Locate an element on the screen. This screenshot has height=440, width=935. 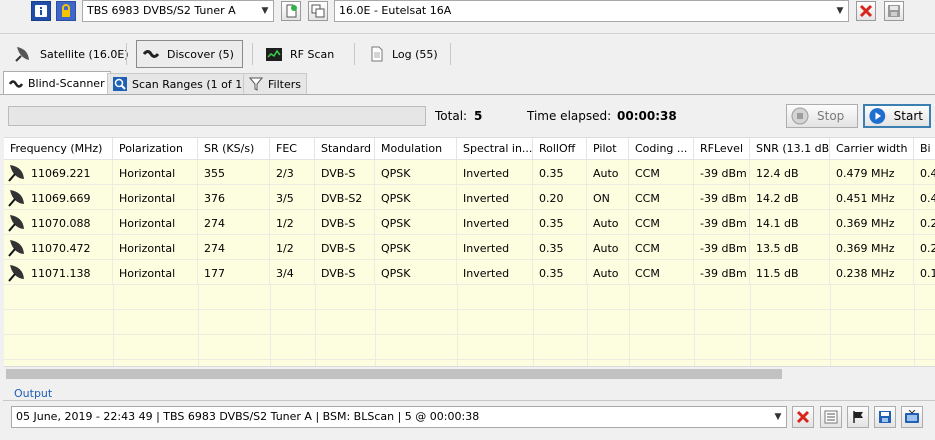
tab-satellite: Satellite (16.0E) is located at coordinates (71, 54).